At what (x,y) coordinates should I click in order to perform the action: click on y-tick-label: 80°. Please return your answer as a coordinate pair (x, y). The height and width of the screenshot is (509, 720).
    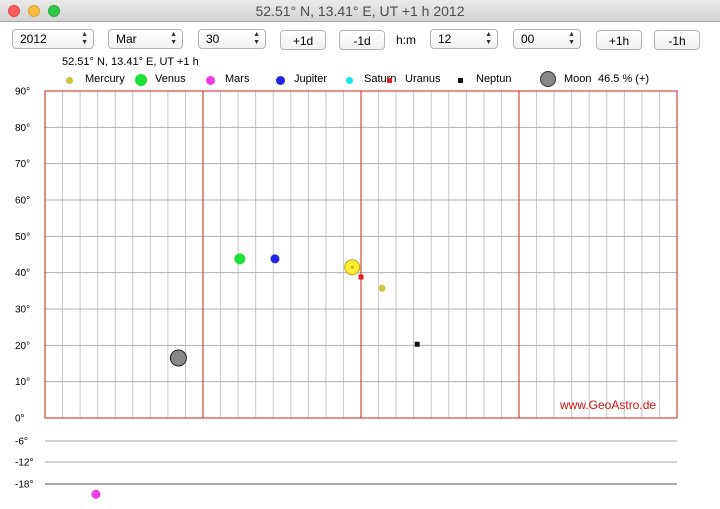
    Looking at the image, I should click on (22, 128).